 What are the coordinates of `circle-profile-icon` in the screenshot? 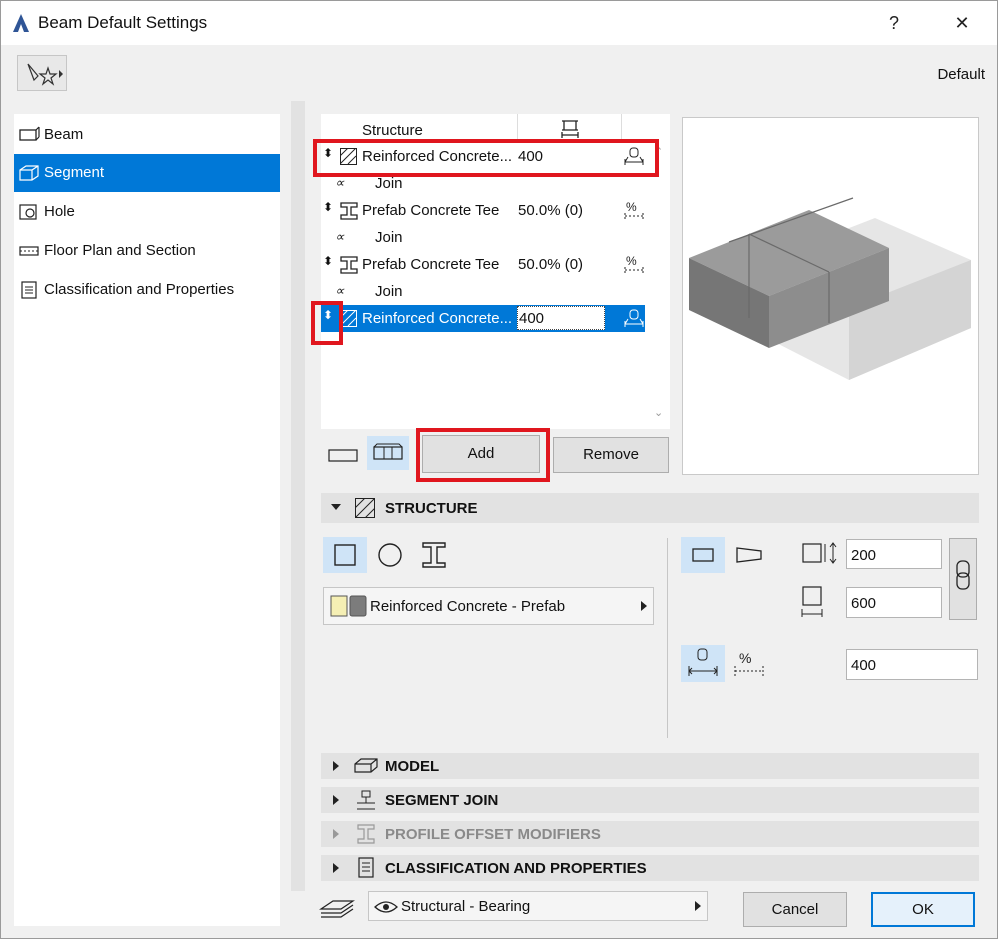 It's located at (390, 555).